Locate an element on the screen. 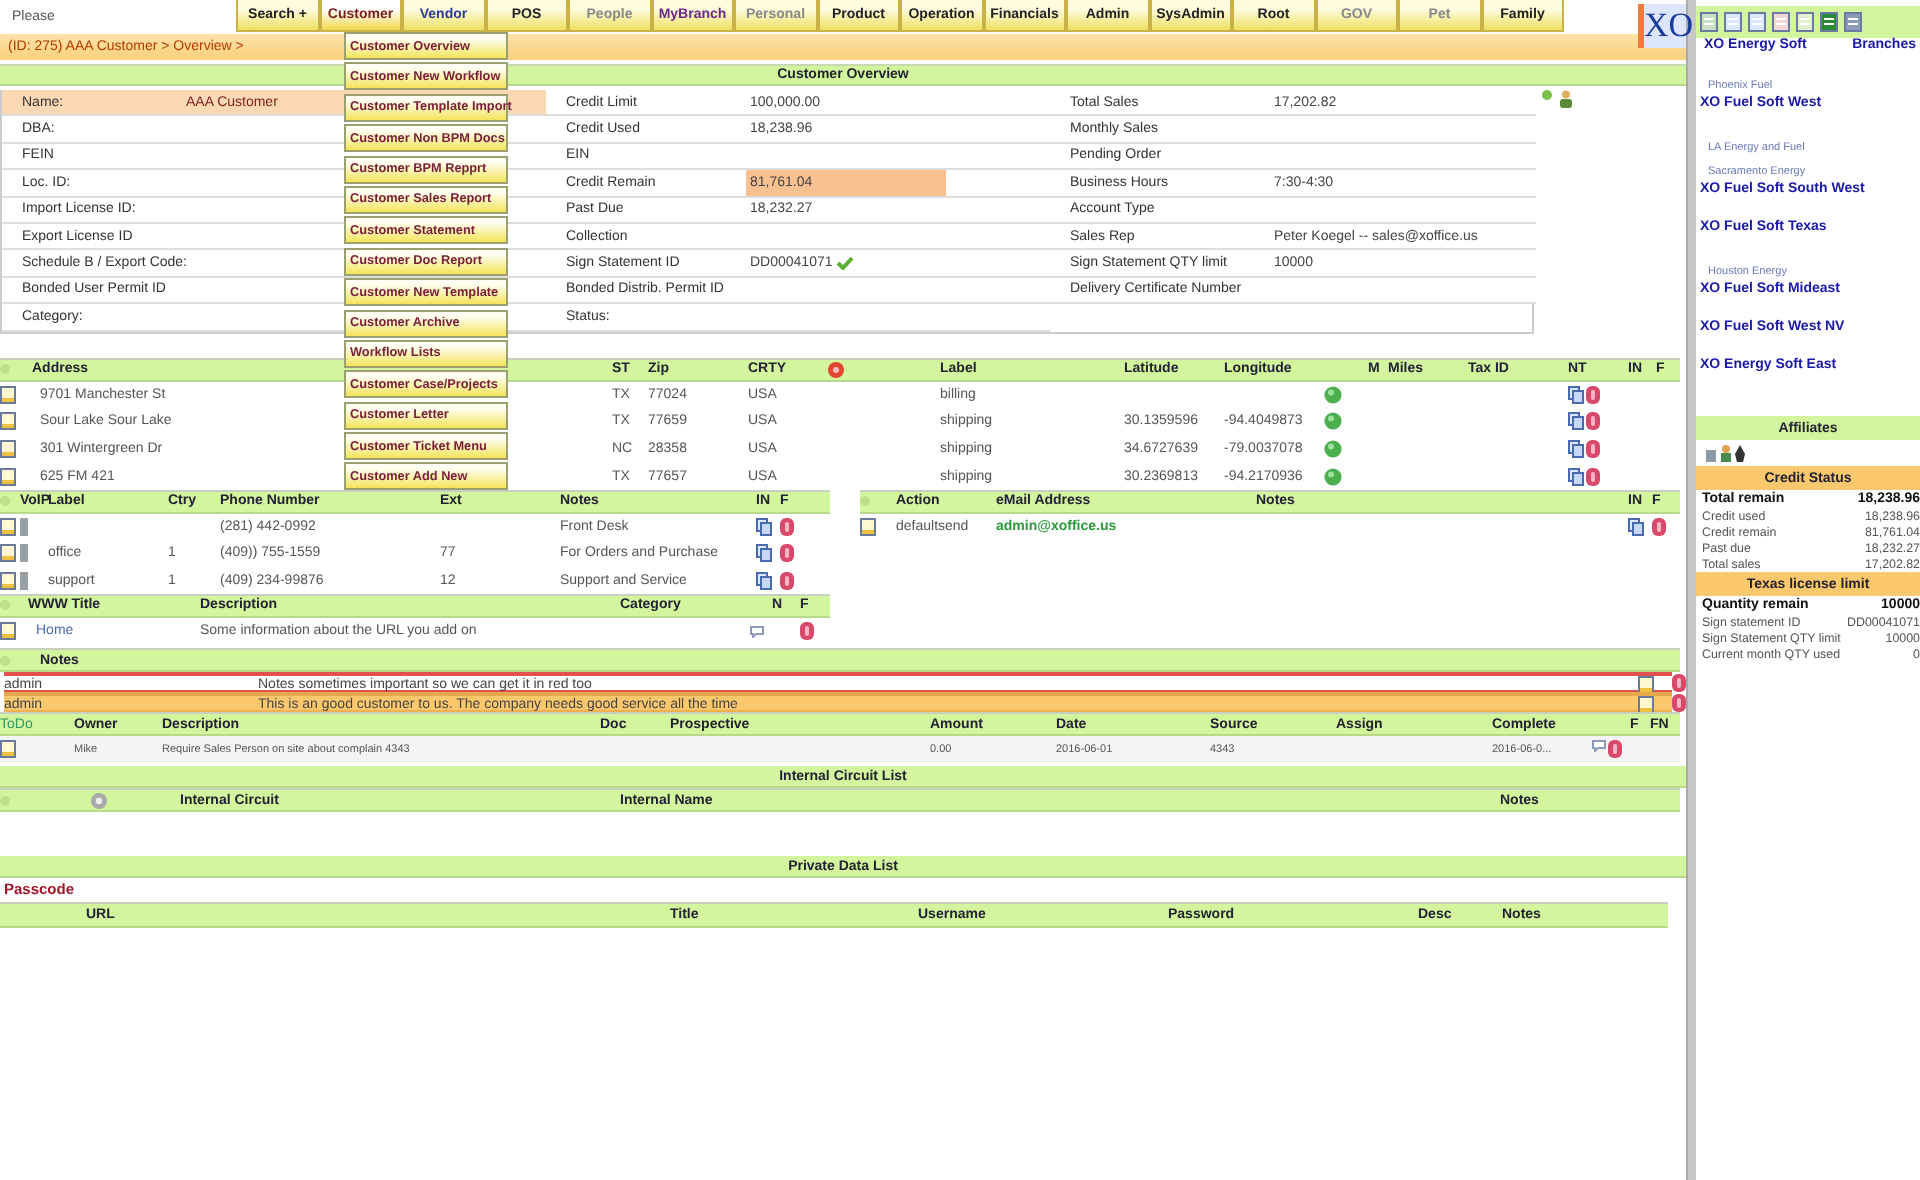  people-icon is located at coordinates (1726, 453).